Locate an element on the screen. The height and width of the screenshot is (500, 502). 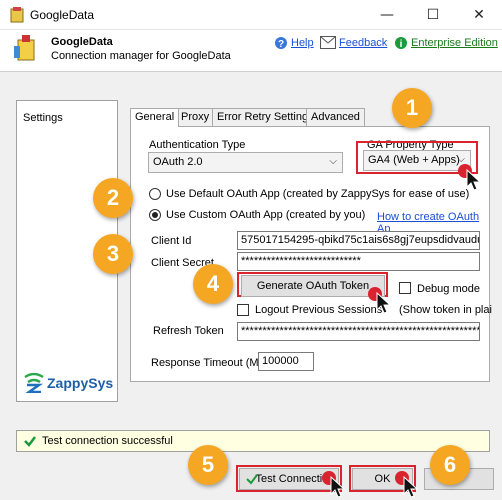
logout-previous-checkbox is located at coordinates (243, 310).